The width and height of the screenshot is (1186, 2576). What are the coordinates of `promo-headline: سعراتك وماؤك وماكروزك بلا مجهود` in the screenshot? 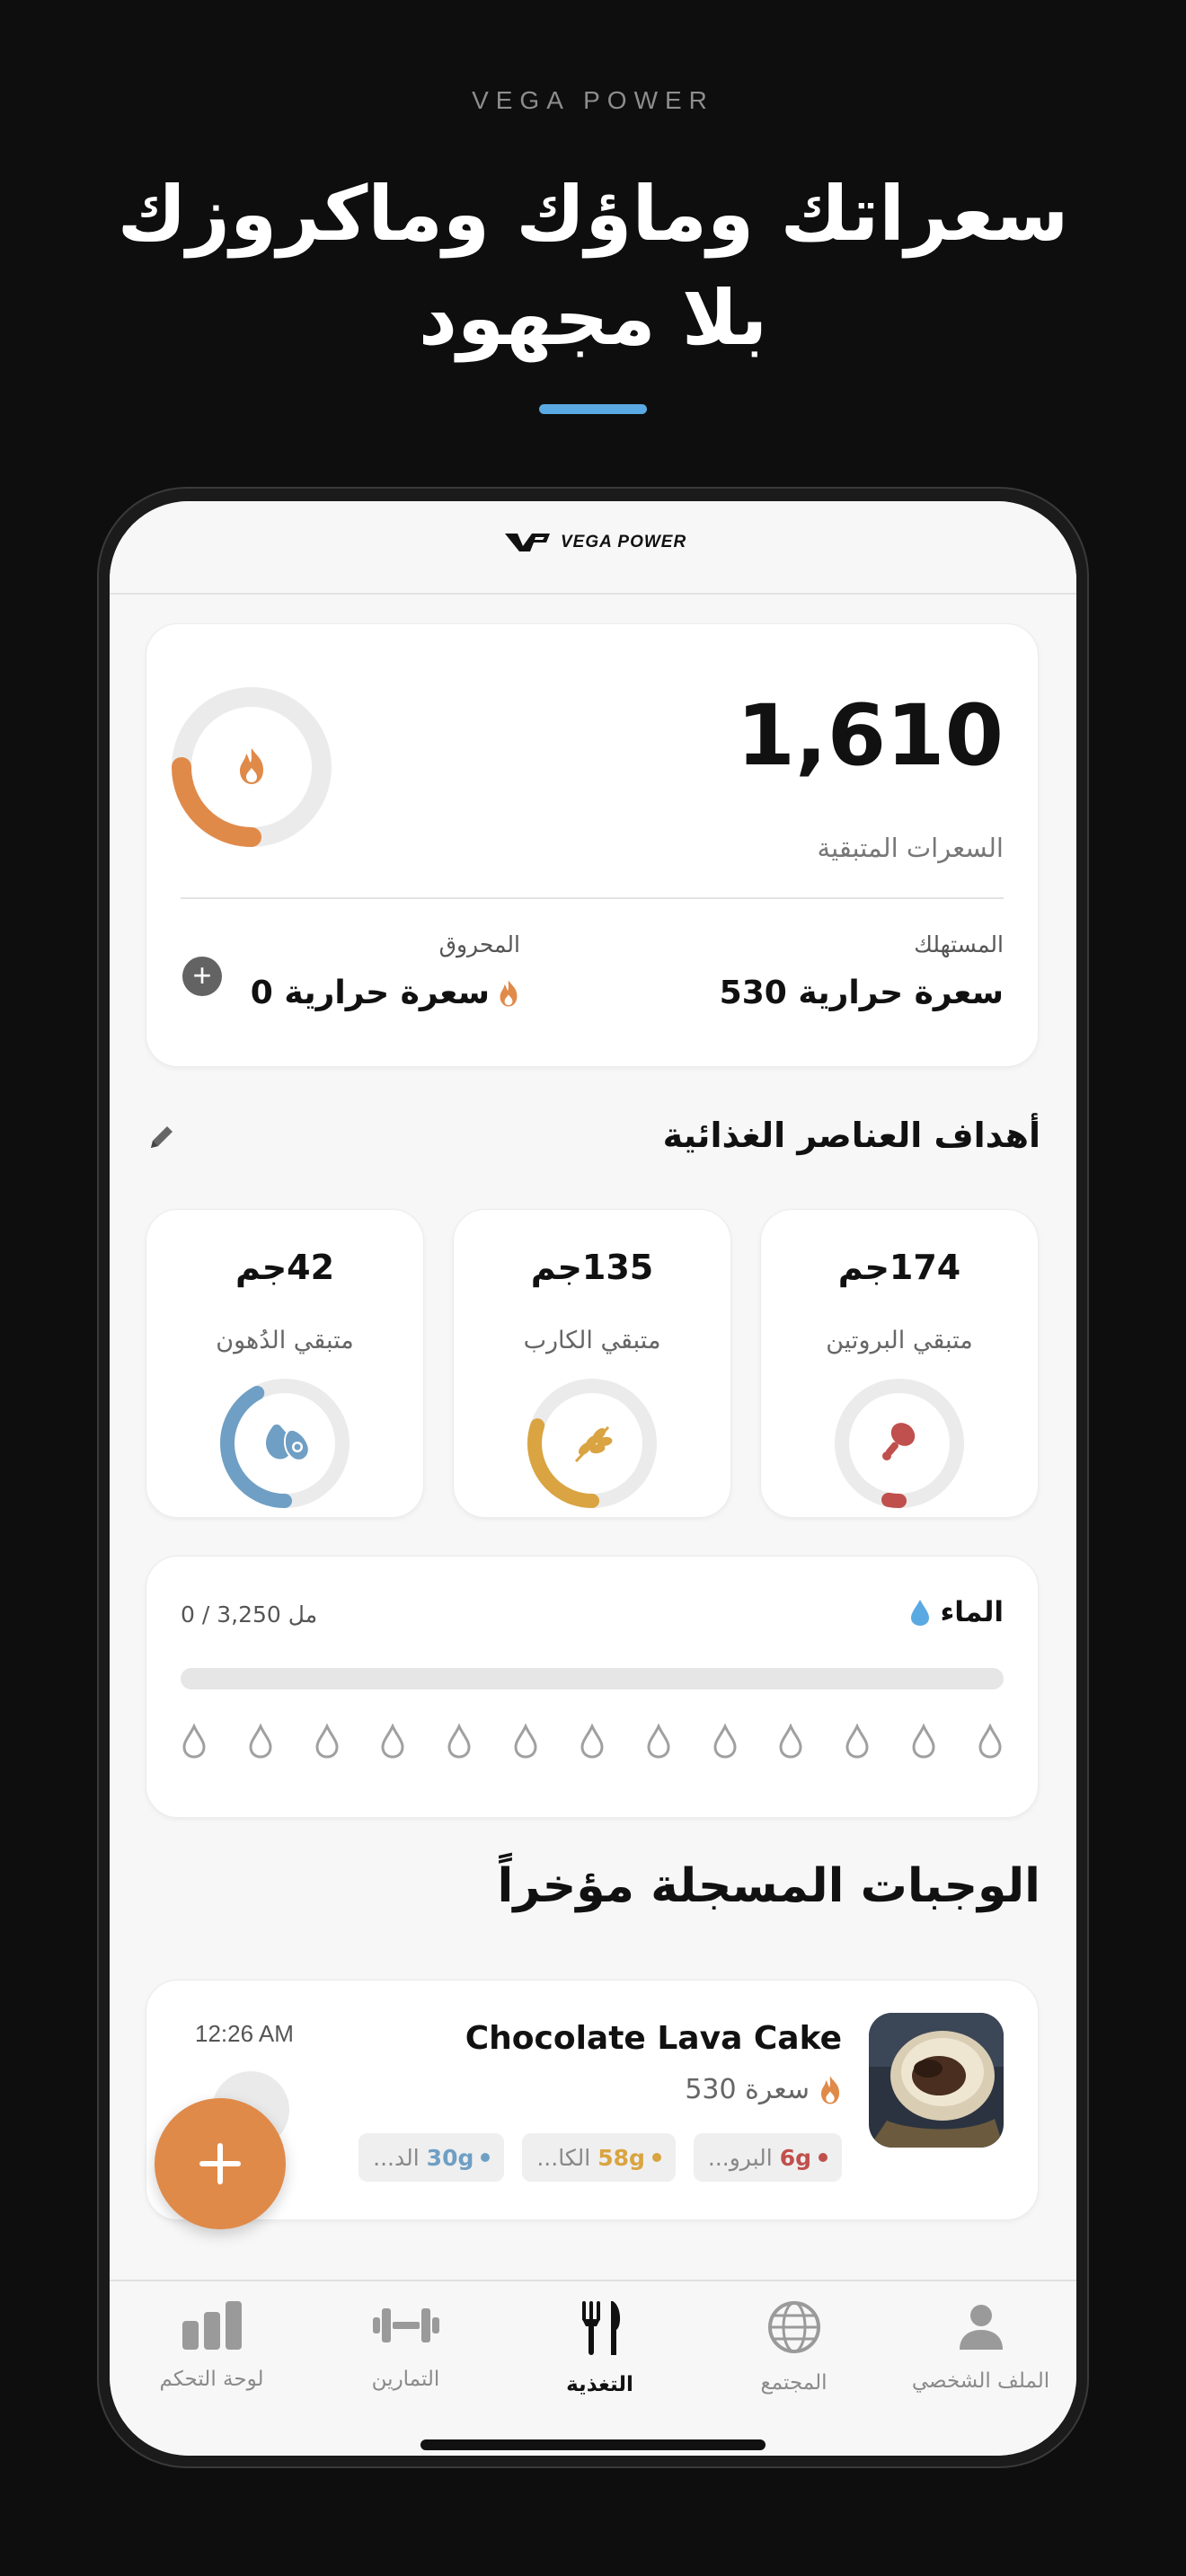 It's located at (593, 266).